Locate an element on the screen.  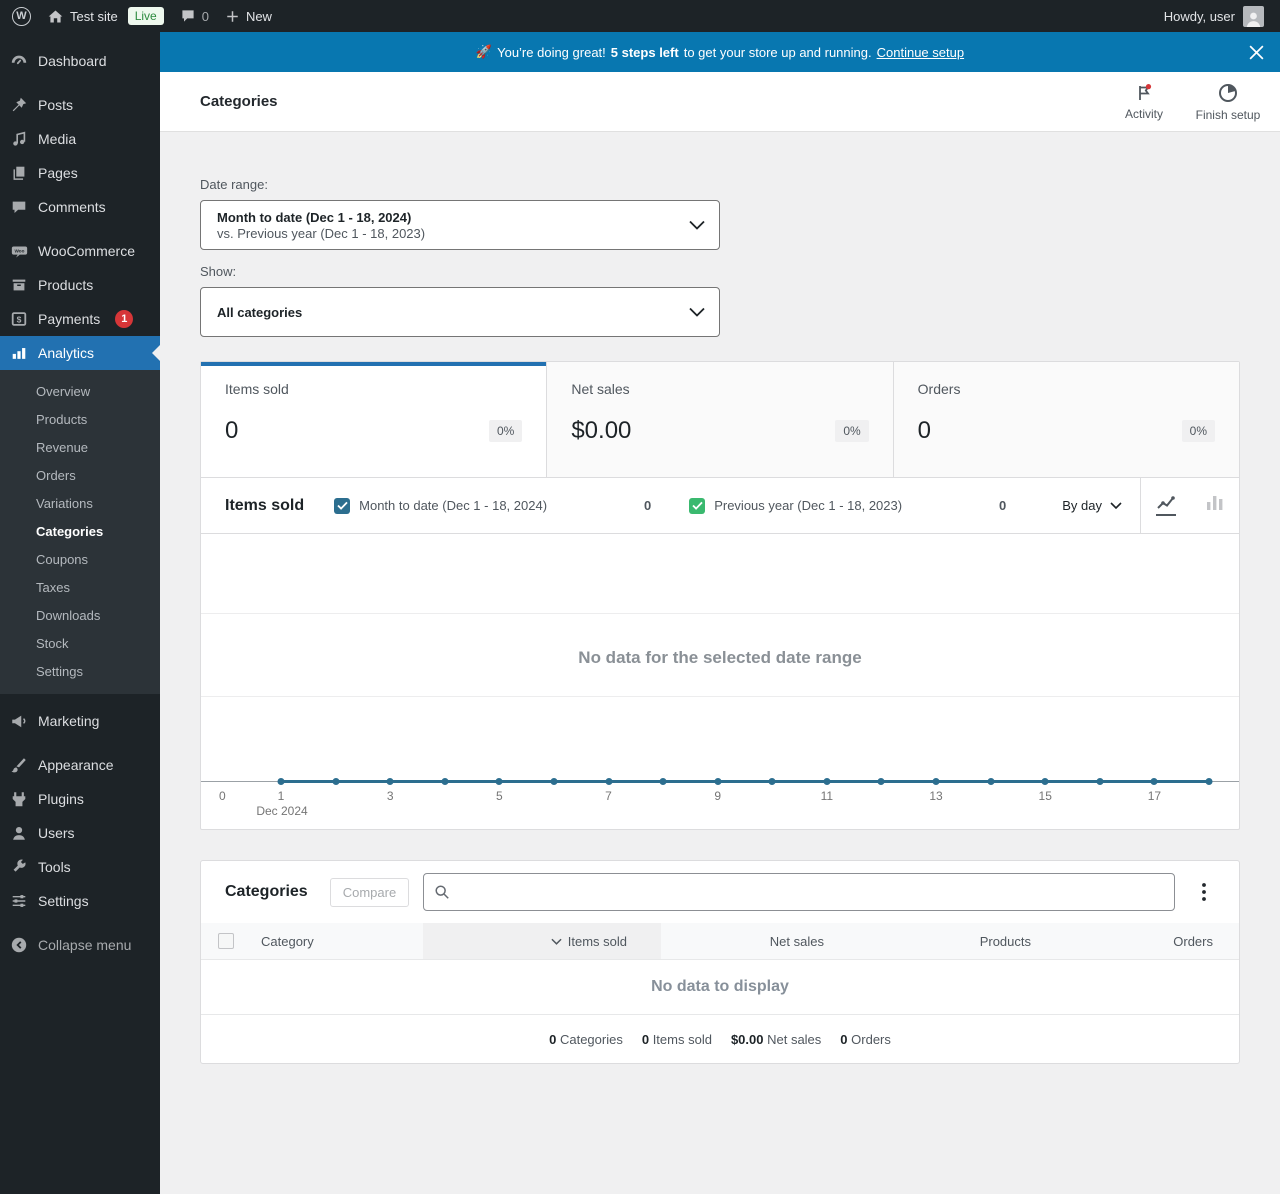
comments-menu: 0 is located at coordinates (194, 16).